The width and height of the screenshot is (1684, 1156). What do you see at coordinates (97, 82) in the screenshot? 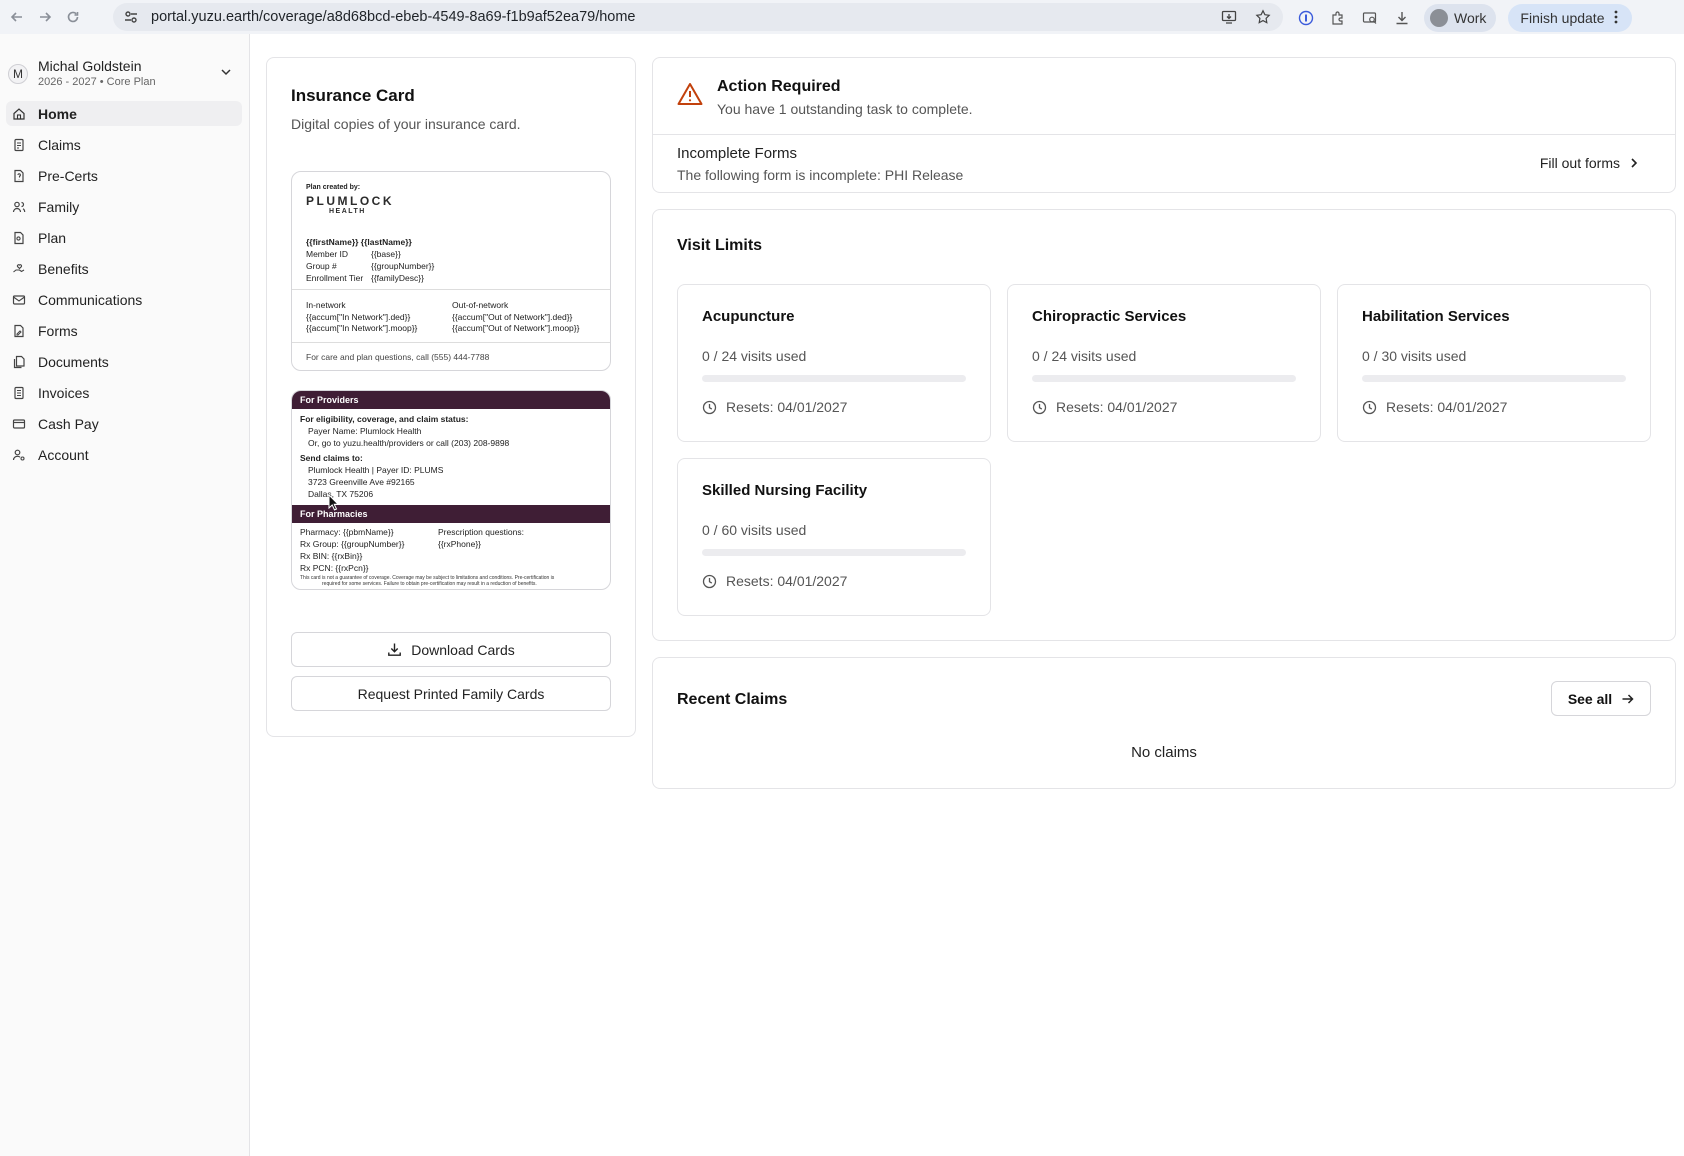
I see `user-plan: 2026 - 2027 • Core Plan` at bounding box center [97, 82].